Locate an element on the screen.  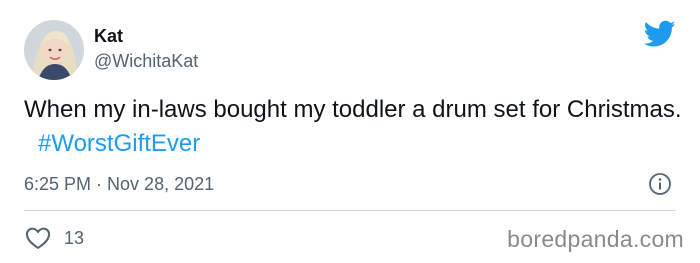
like-count: 13 is located at coordinates (74, 237).